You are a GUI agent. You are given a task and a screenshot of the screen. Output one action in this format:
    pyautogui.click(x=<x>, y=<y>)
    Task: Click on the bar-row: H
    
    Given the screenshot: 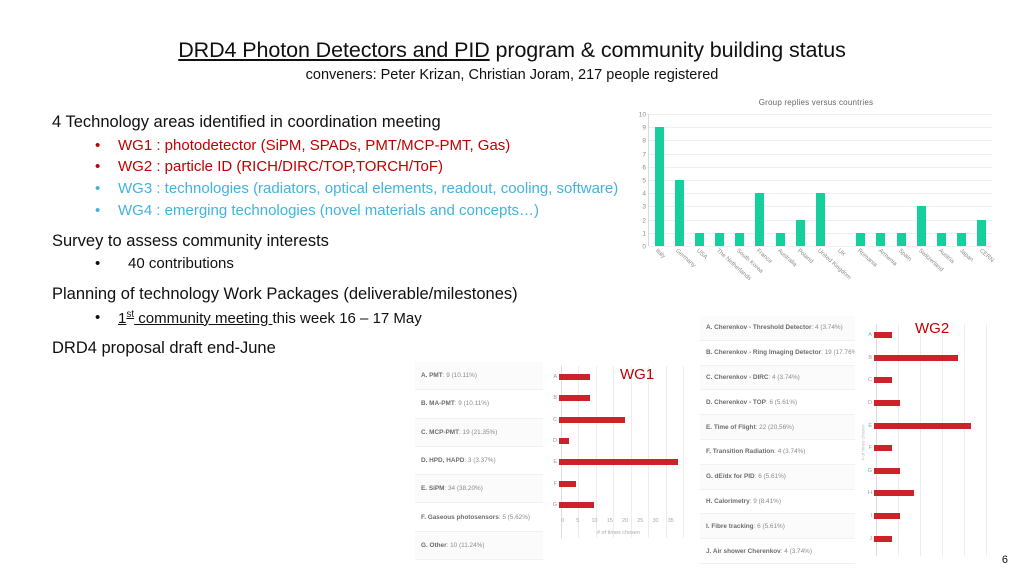 What is the action you would take?
    pyautogui.click(x=927, y=493)
    